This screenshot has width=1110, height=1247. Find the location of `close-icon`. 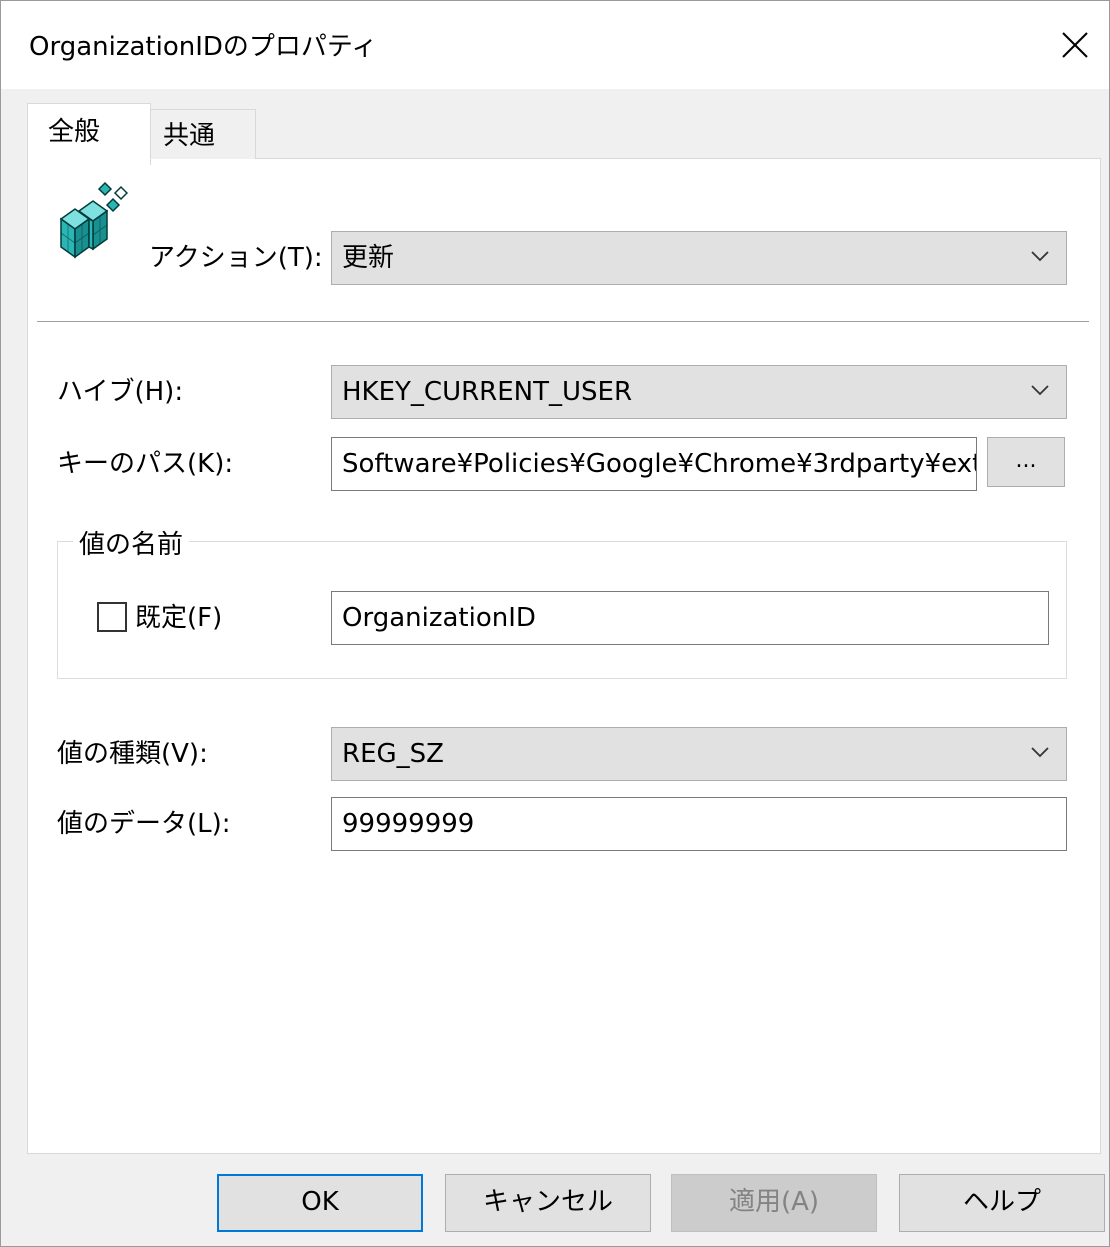

close-icon is located at coordinates (1075, 45).